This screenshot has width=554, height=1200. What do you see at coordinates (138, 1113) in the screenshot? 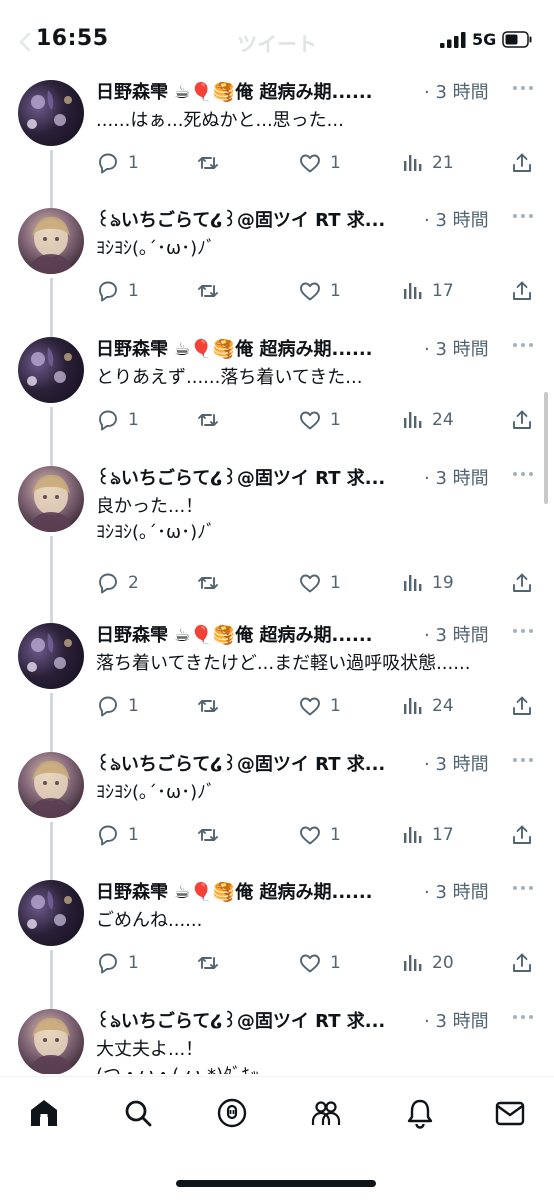
I see `search-icon` at bounding box center [138, 1113].